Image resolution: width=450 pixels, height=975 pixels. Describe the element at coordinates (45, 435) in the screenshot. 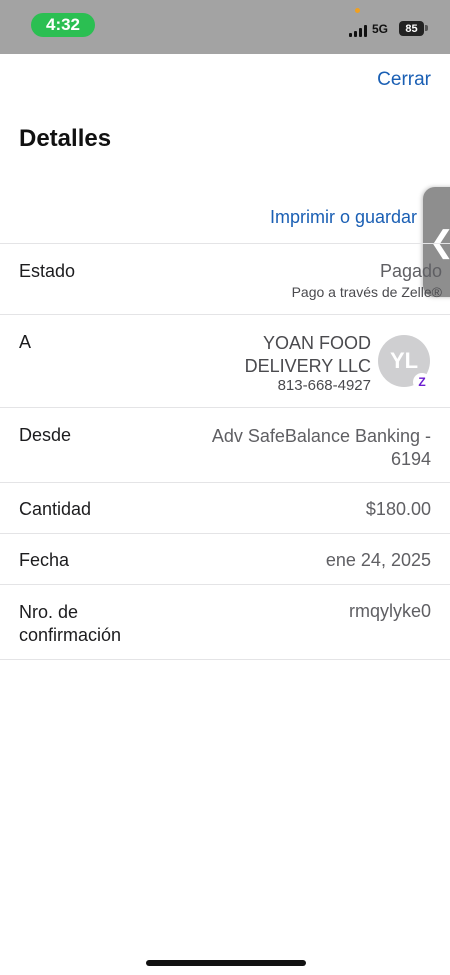

I see `from-label: Desde` at that location.